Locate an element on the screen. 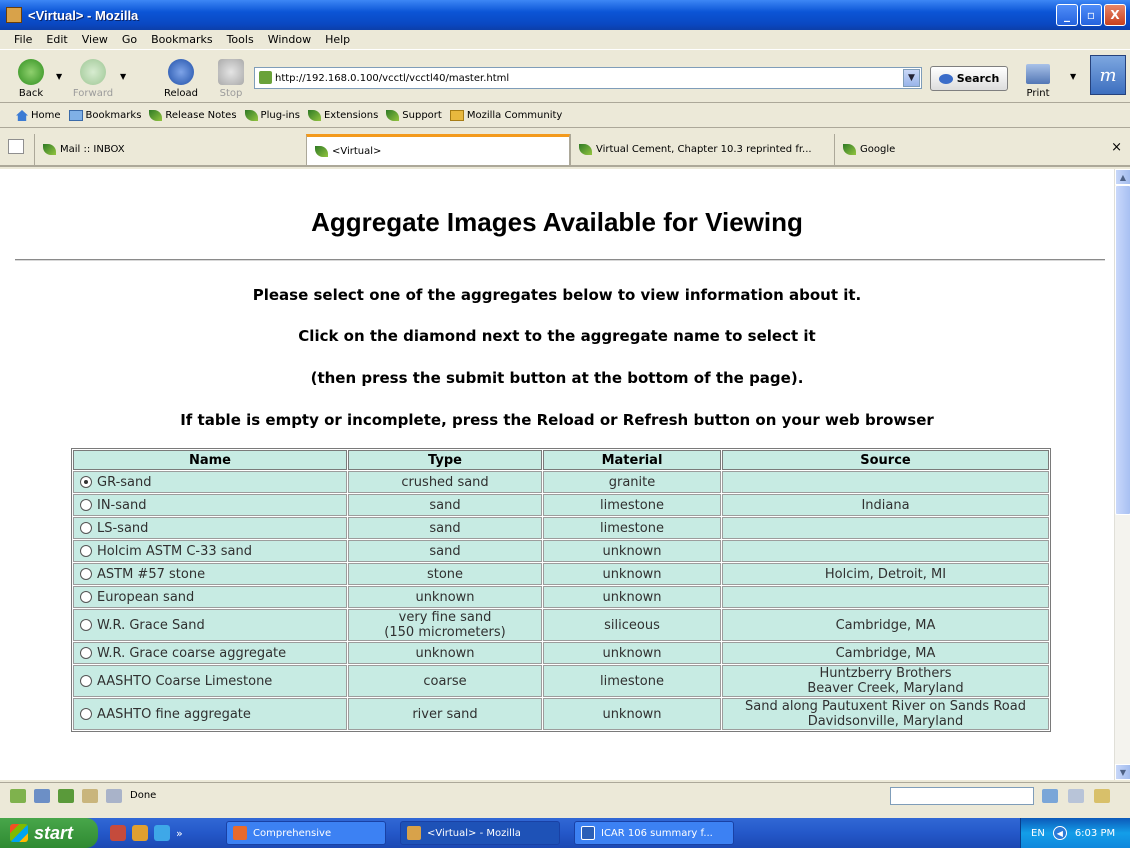 The image size is (1130, 848). menu-tools: Tools is located at coordinates (240, 39).